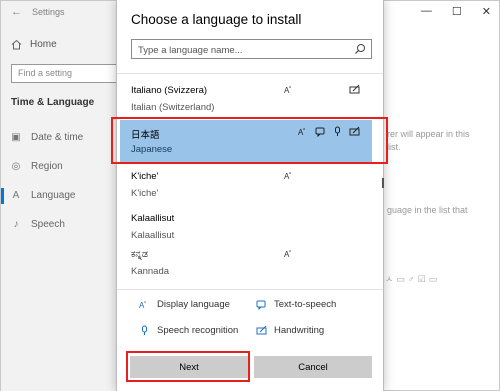 The height and width of the screenshot is (391, 500). What do you see at coordinates (47, 166) in the screenshot?
I see `nav-item-label: Region` at bounding box center [47, 166].